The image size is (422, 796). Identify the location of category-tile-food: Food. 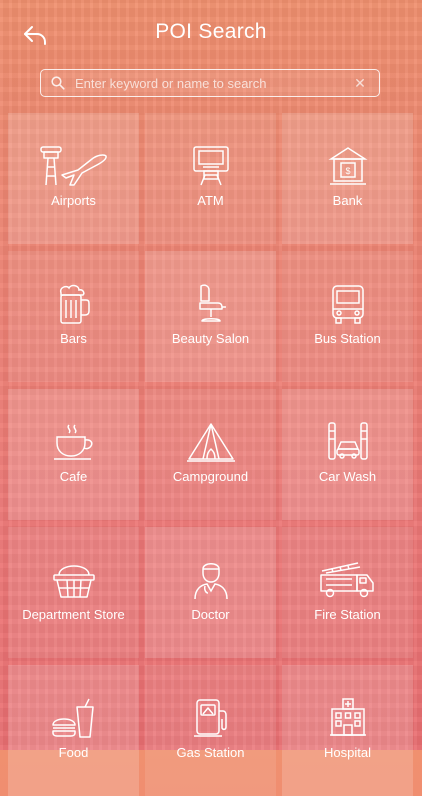
(73, 730).